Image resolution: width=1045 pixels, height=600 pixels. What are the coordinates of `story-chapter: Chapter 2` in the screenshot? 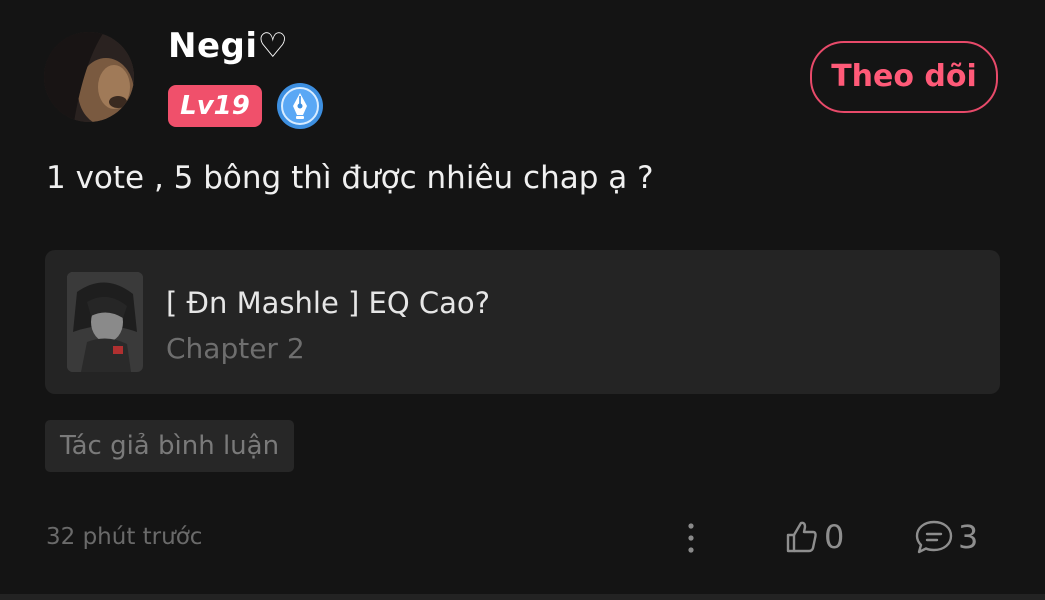 It's located at (235, 348).